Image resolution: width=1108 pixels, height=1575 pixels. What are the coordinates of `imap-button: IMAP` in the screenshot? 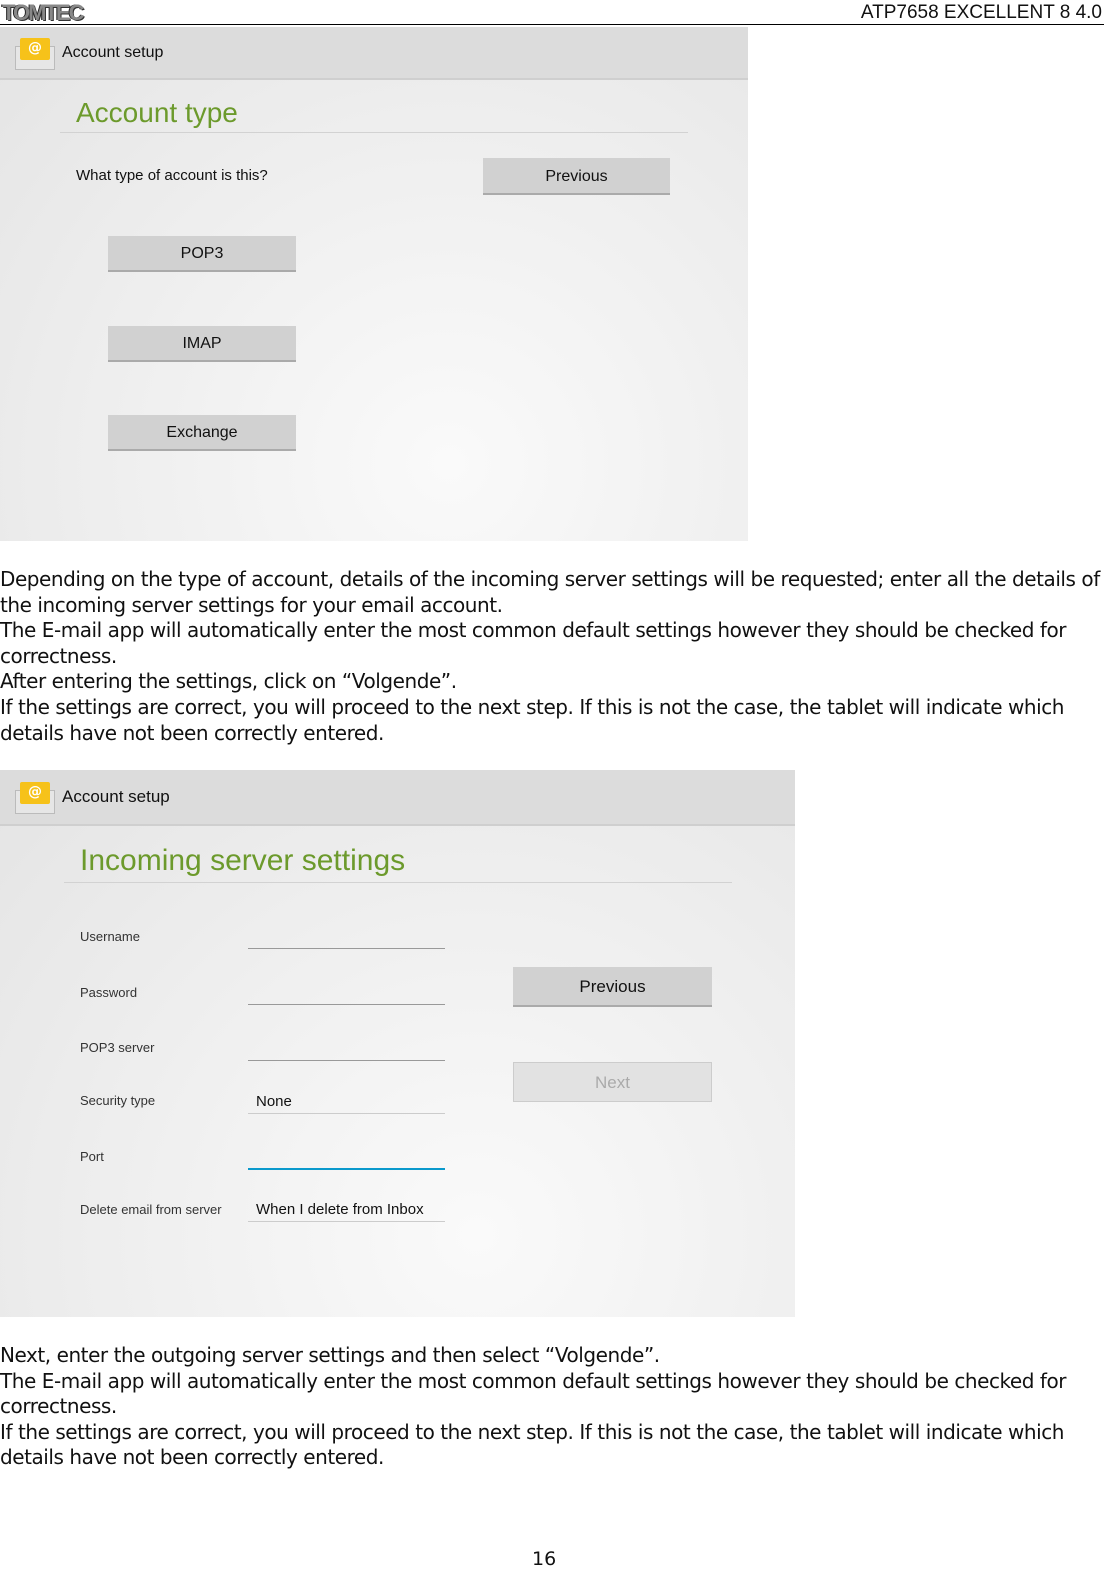 It's located at (202, 344).